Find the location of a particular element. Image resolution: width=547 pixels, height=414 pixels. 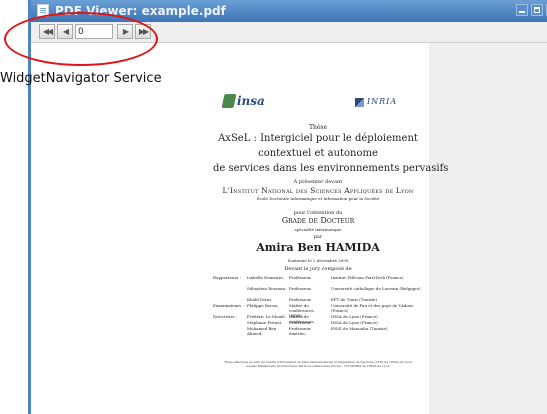

jury-member: Sébastien Rosseau, is located at coordinates (267, 288).